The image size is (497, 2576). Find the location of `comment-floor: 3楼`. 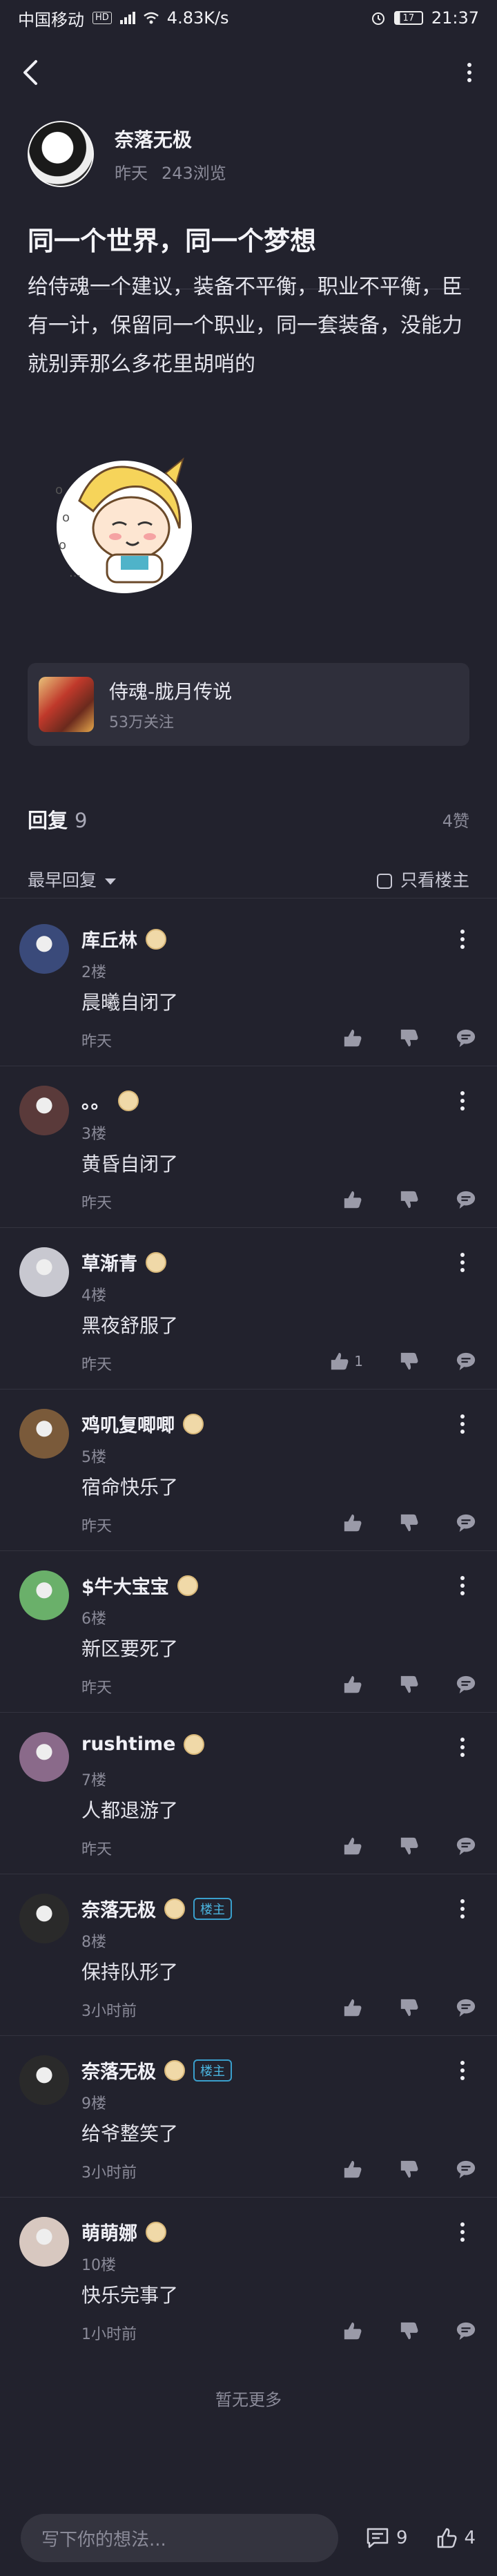

comment-floor: 3楼 is located at coordinates (93, 1134).